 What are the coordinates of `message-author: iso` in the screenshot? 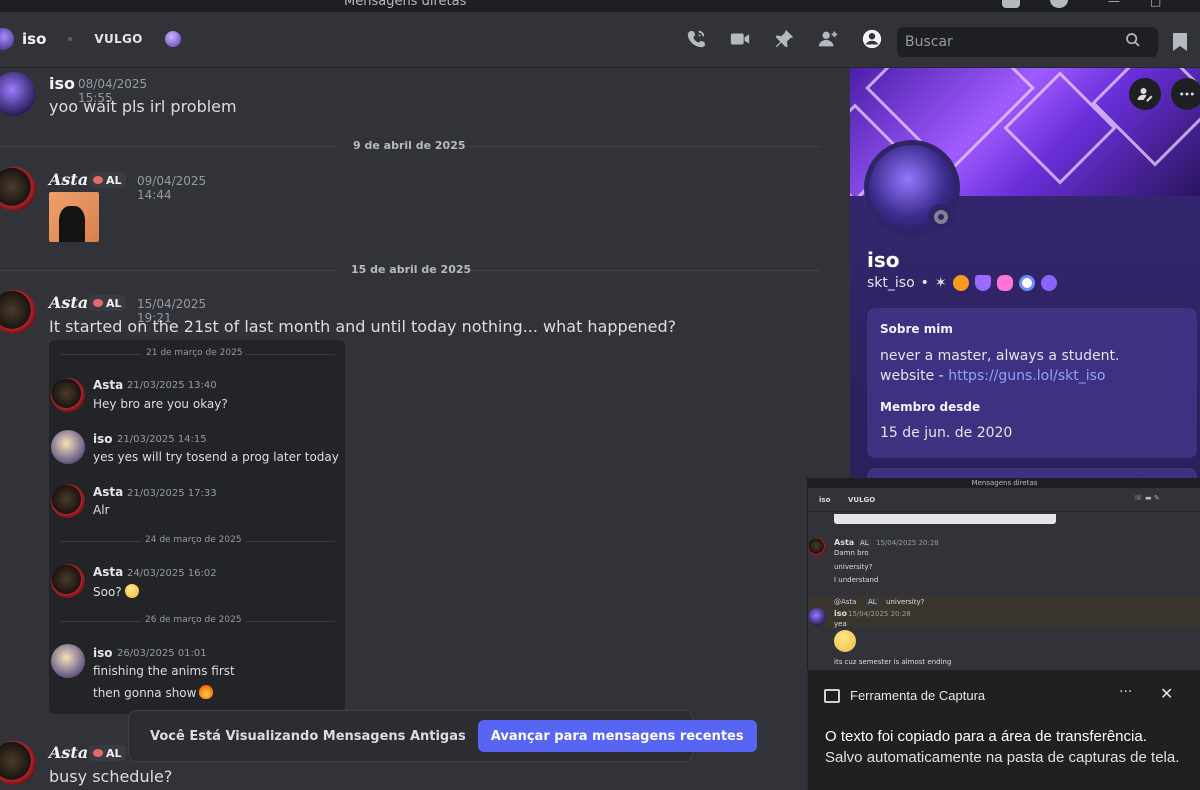 It's located at (62, 83).